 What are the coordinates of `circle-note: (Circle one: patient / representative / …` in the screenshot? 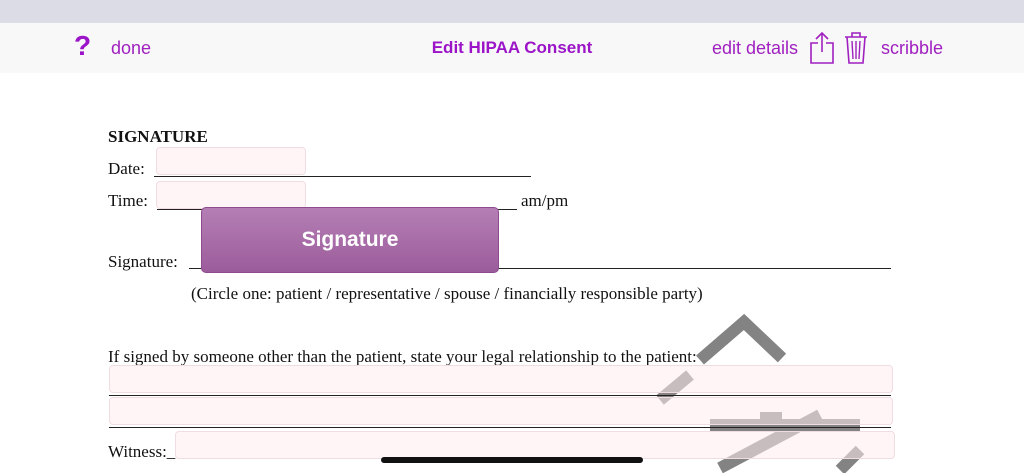 It's located at (447, 293).